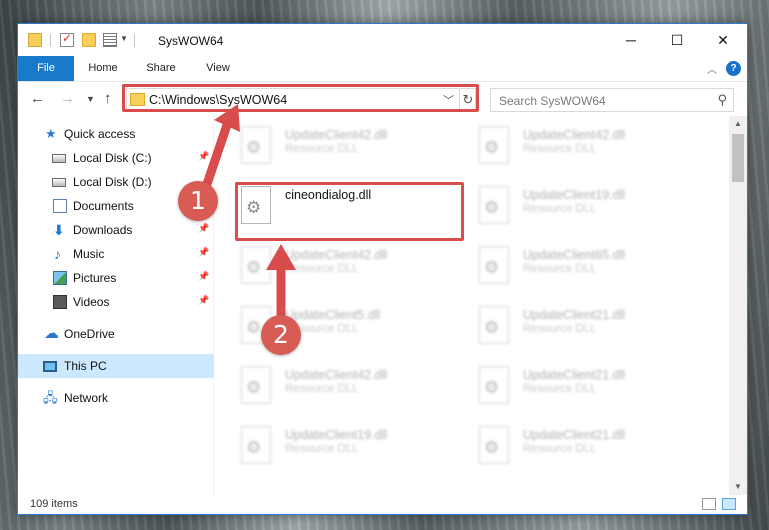 Image resolution: width=769 pixels, height=530 pixels. Describe the element at coordinates (35, 40) in the screenshot. I see `folder-icon` at that location.